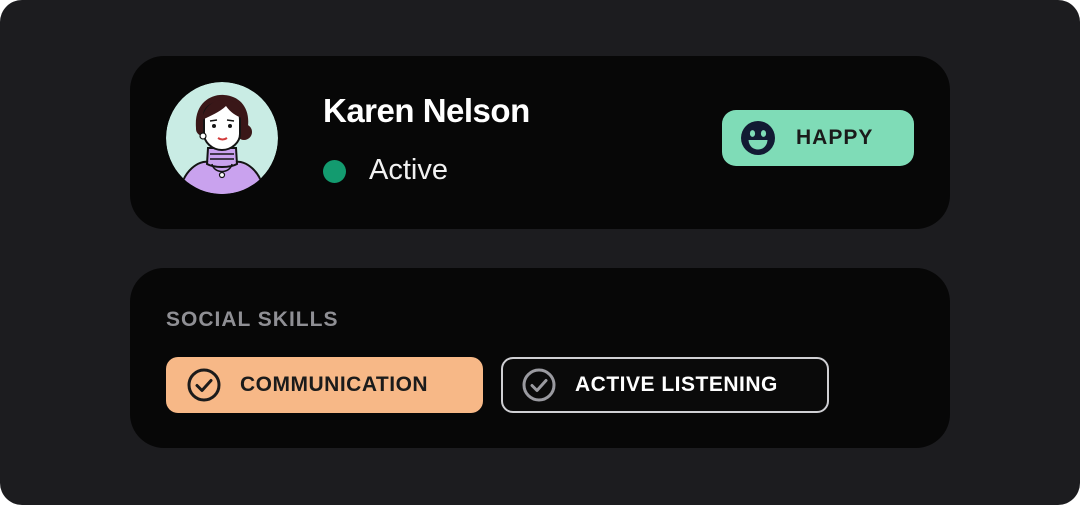 The width and height of the screenshot is (1080, 505). I want to click on mood-label: HAPPY, so click(835, 137).